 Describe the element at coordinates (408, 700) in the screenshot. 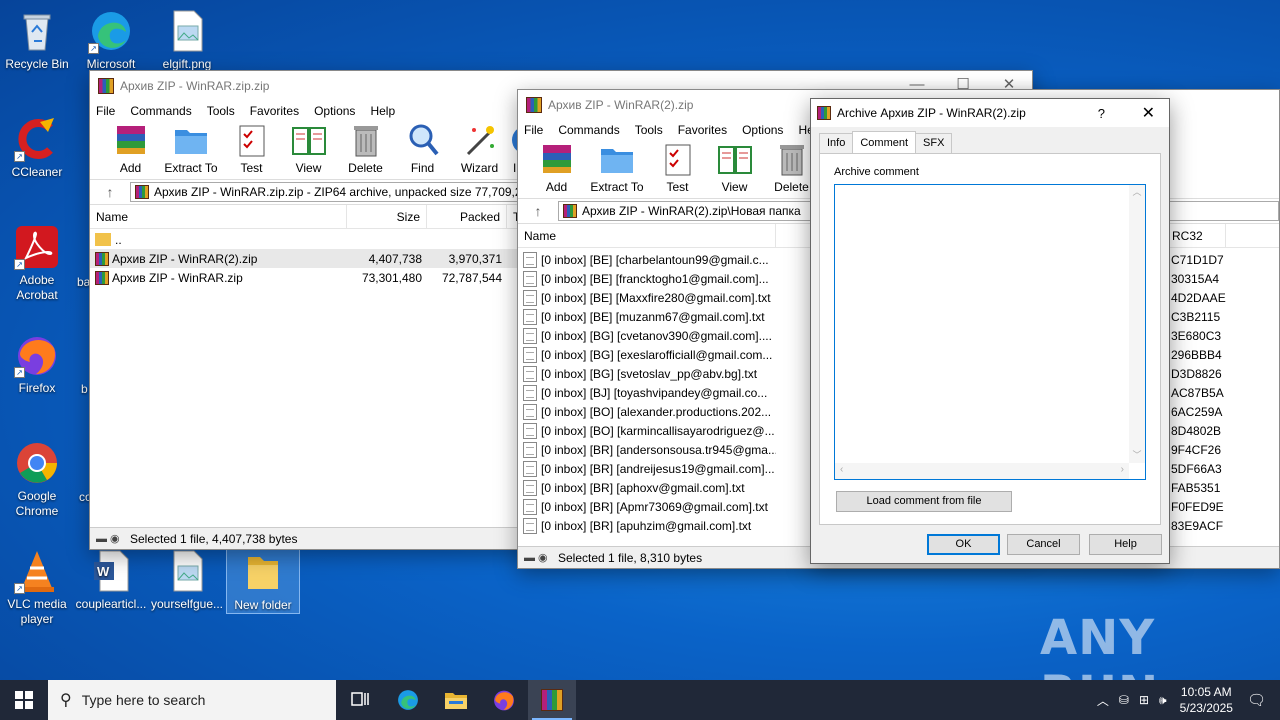

I see `taskbar-edge` at that location.